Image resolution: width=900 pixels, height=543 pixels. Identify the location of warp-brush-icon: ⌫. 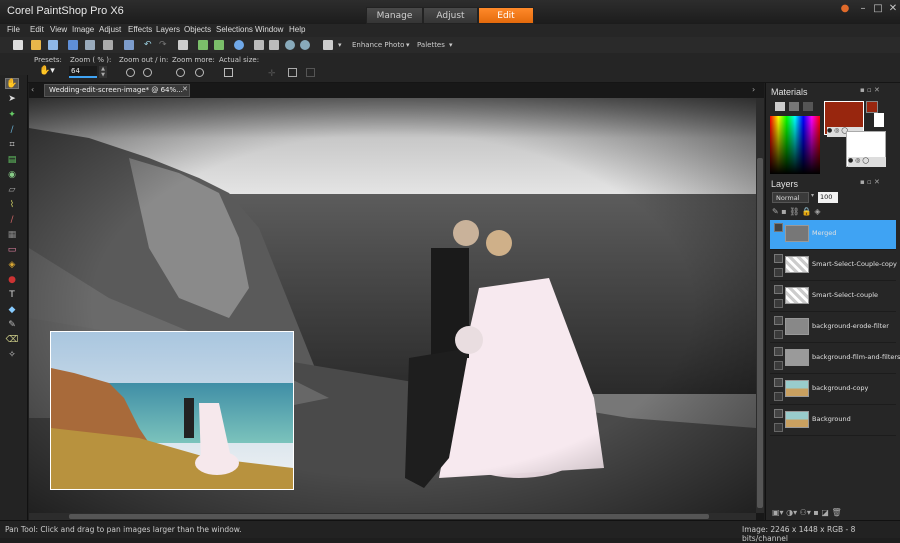
(12, 340).